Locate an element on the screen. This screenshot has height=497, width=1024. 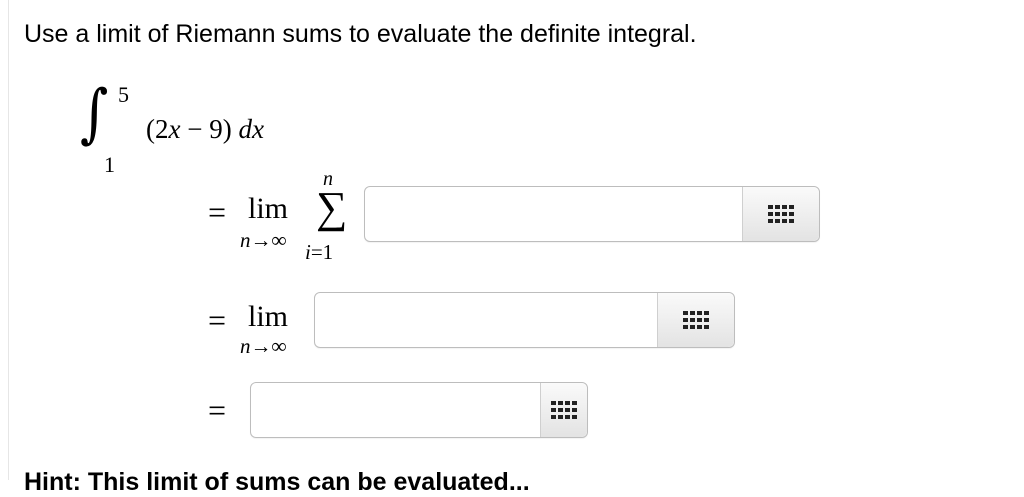
limit-label-1: lim is located at coordinates (268, 208).